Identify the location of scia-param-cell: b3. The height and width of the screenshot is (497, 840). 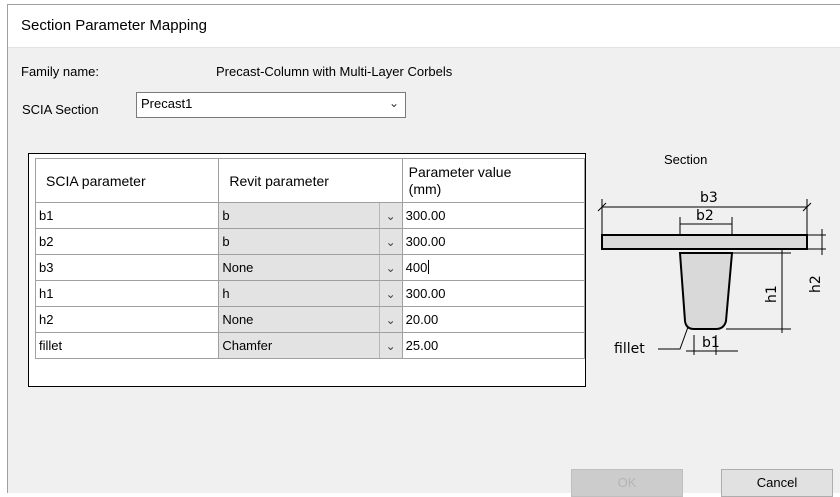
(127, 267).